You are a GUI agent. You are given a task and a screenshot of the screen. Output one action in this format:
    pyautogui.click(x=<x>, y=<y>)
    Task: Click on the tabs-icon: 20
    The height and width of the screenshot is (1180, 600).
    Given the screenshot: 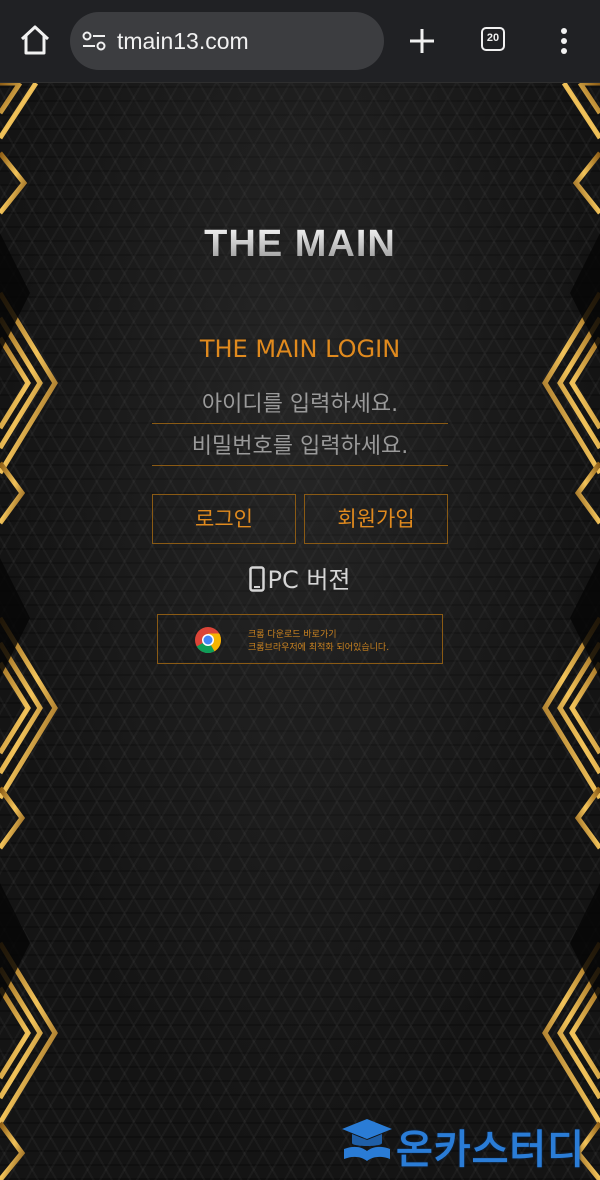 What is the action you would take?
    pyautogui.click(x=493, y=39)
    